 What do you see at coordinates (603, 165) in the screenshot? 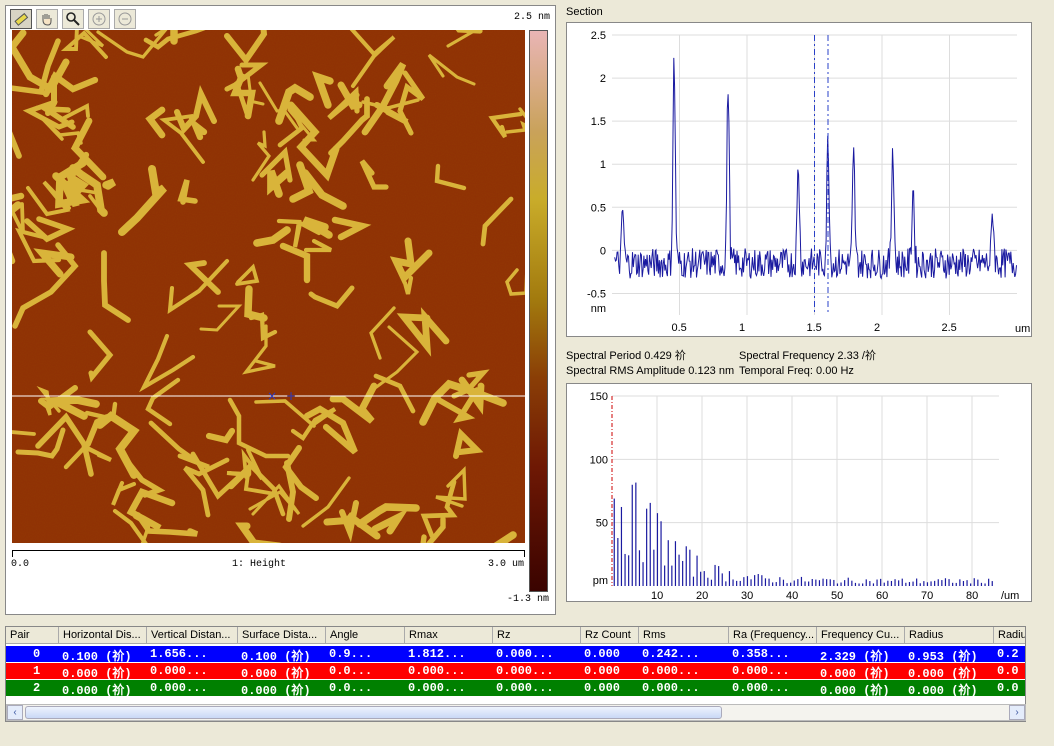
I see `y-tick-label: 1` at bounding box center [603, 165].